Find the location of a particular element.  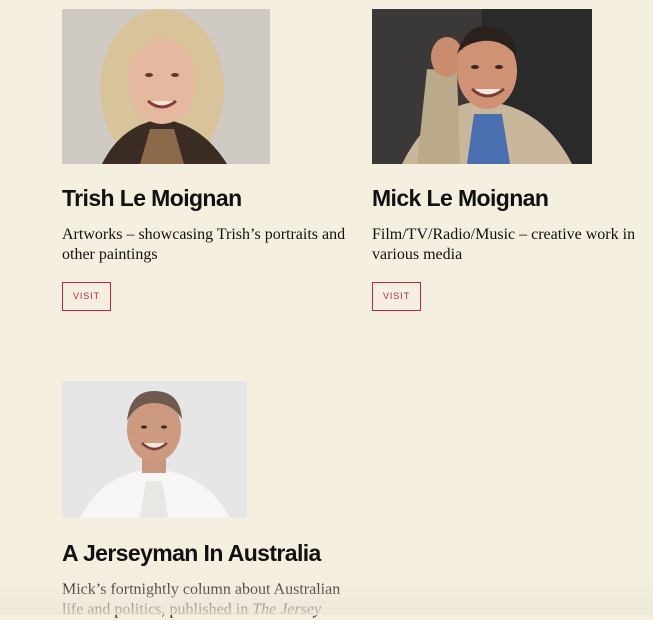

jerseyman-photo is located at coordinates (154, 449).